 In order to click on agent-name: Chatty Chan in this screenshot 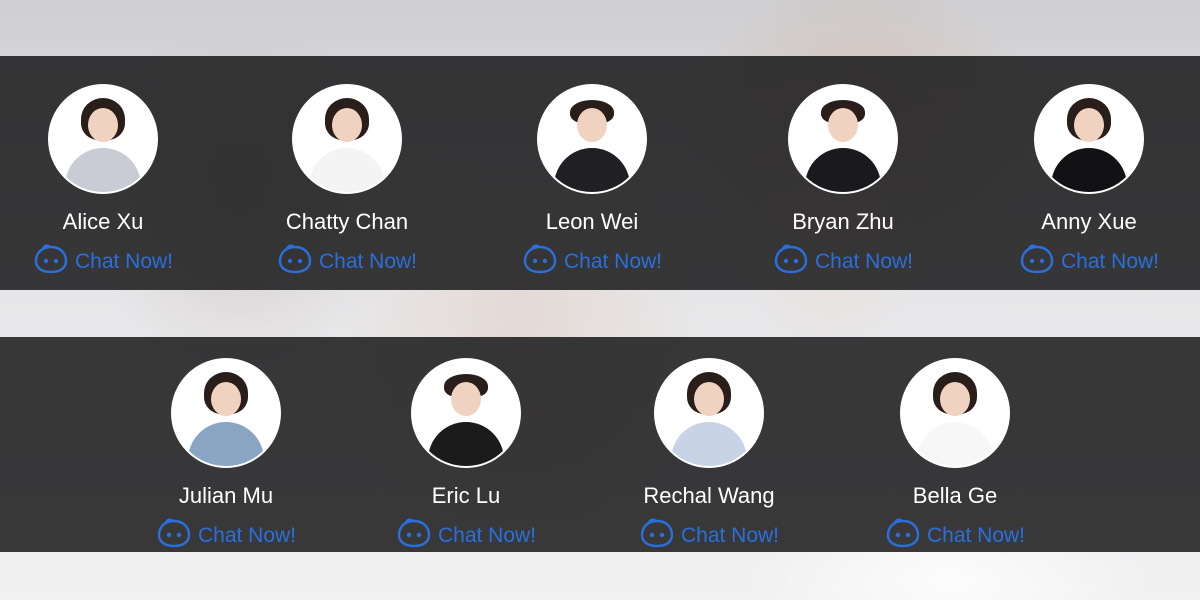, I will do `click(347, 221)`.